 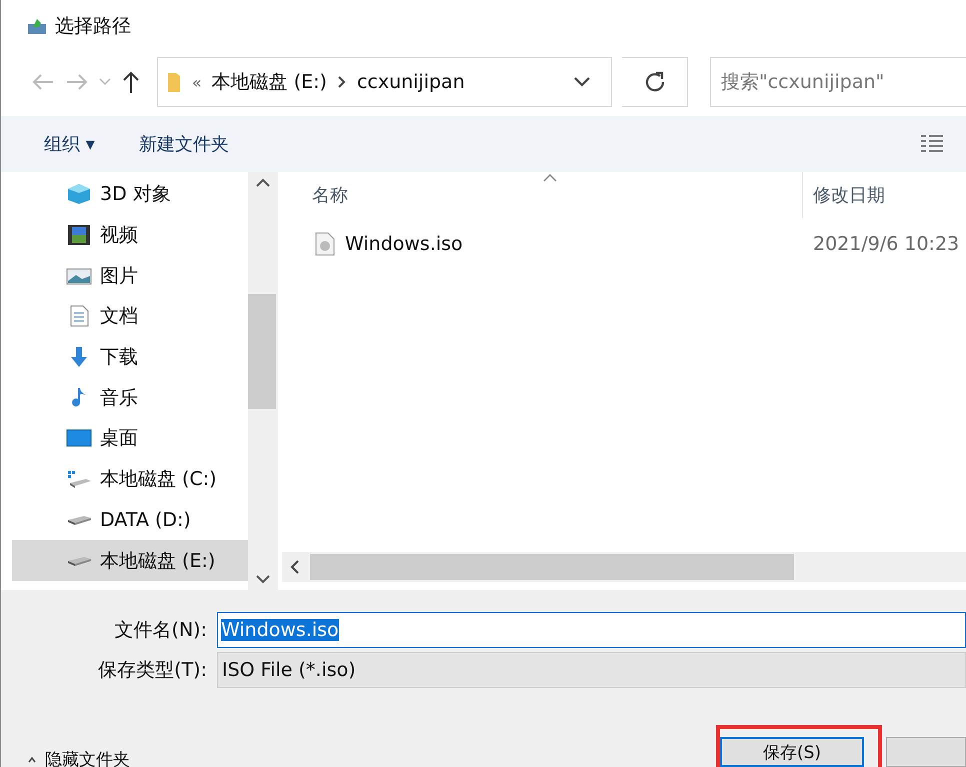 I want to click on back-arrow-icon, so click(x=43, y=82).